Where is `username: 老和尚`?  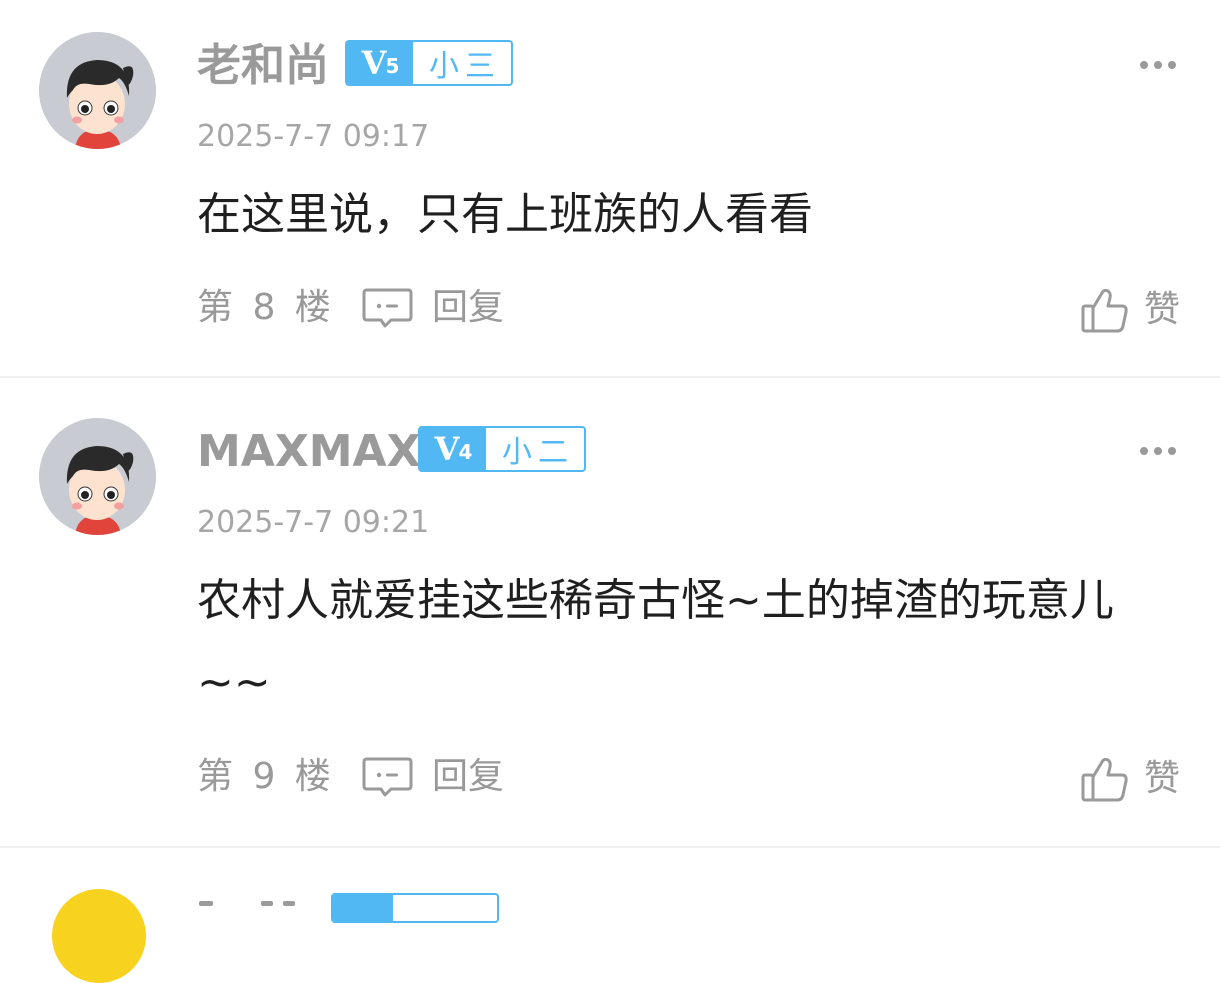
username: 老和尚 is located at coordinates (263, 66).